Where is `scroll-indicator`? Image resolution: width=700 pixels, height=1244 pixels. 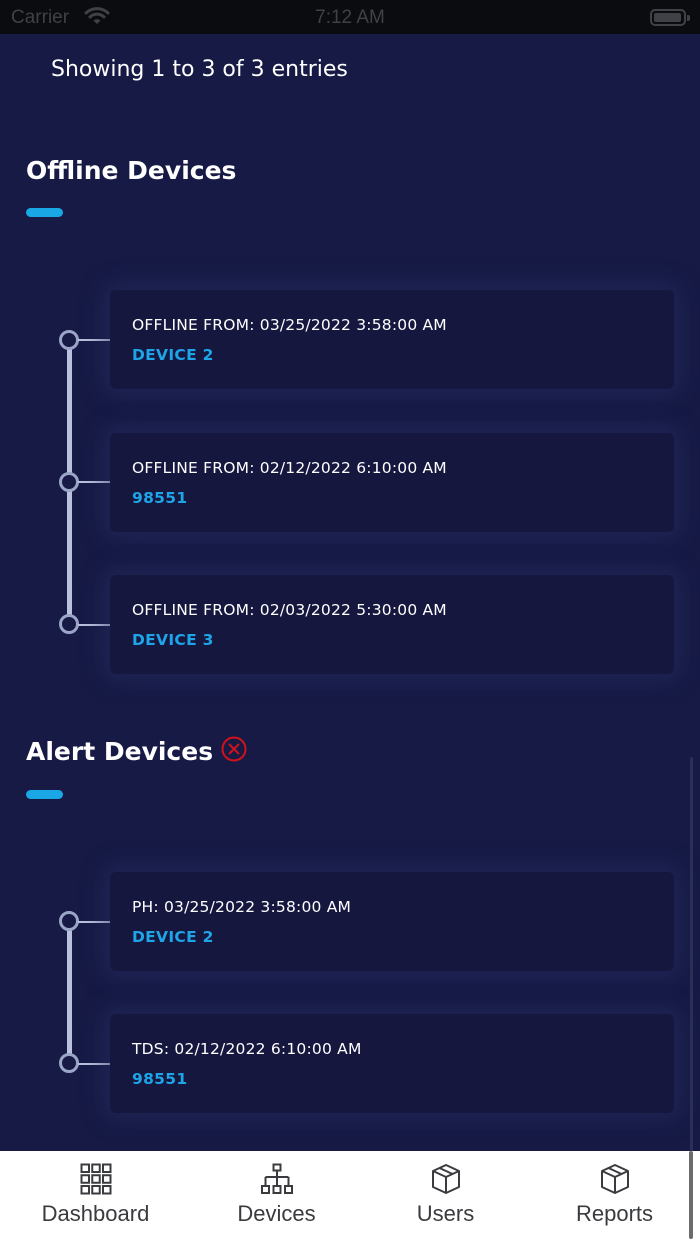
scroll-indicator is located at coordinates (691, 1195).